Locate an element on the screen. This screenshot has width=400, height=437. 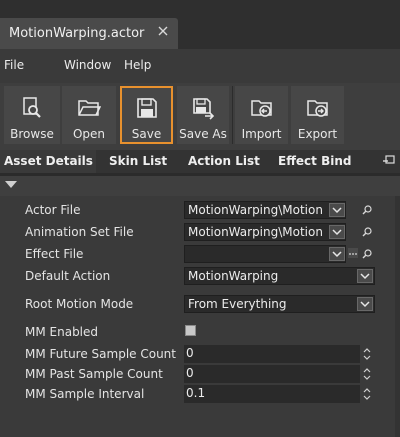
mm-future-sample-count-value: 0 is located at coordinates (190, 353).